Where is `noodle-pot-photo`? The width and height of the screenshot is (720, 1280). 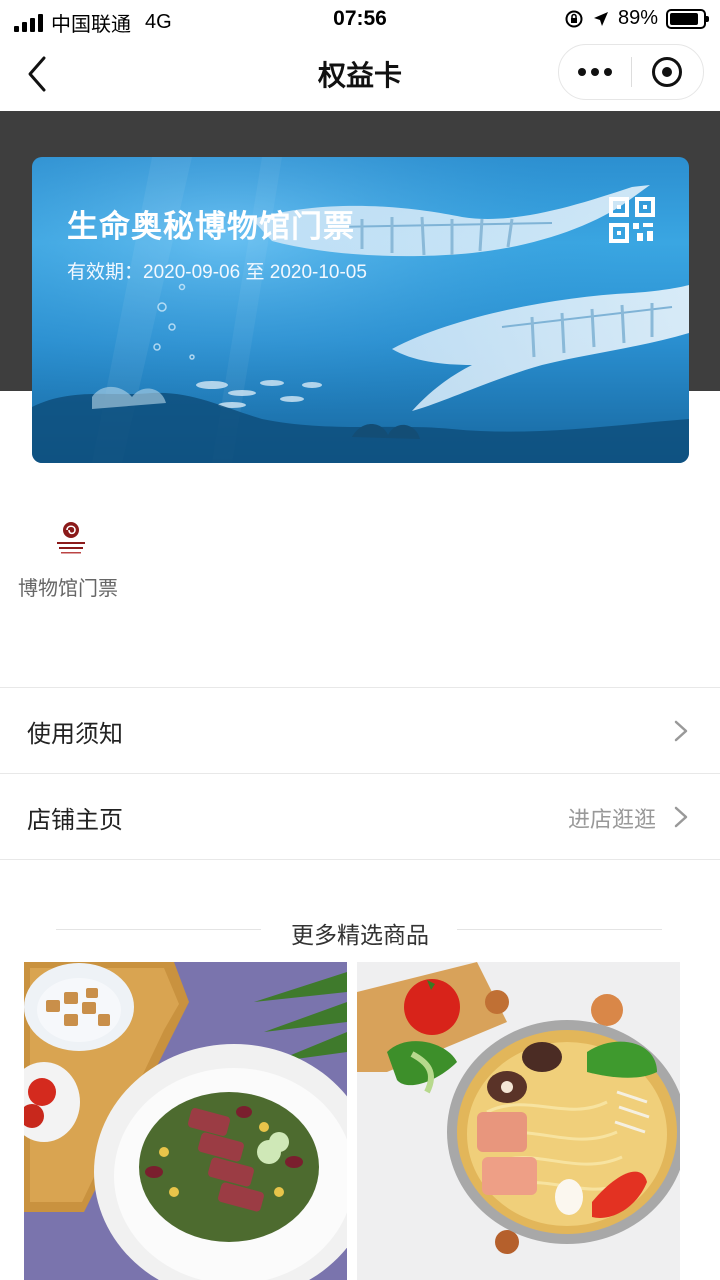 noodle-pot-photo is located at coordinates (518, 1121).